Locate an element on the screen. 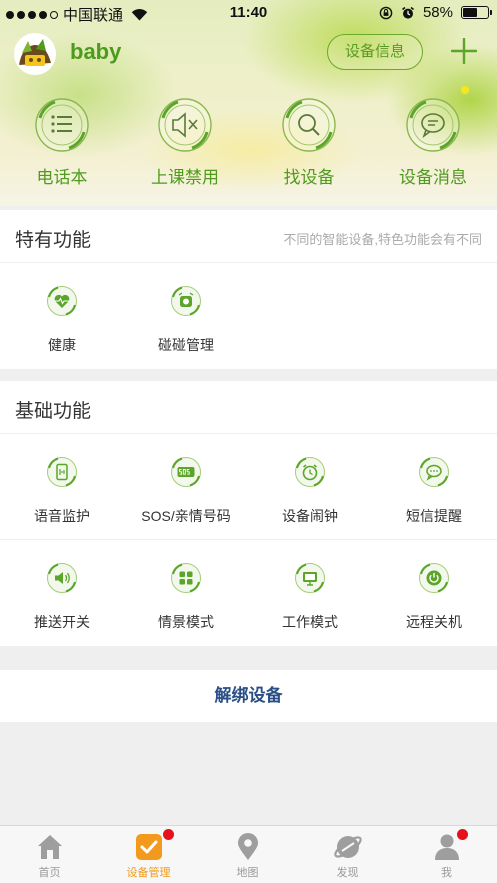 Image resolution: width=497 pixels, height=883 pixels. device-manage-icon is located at coordinates (148, 847).